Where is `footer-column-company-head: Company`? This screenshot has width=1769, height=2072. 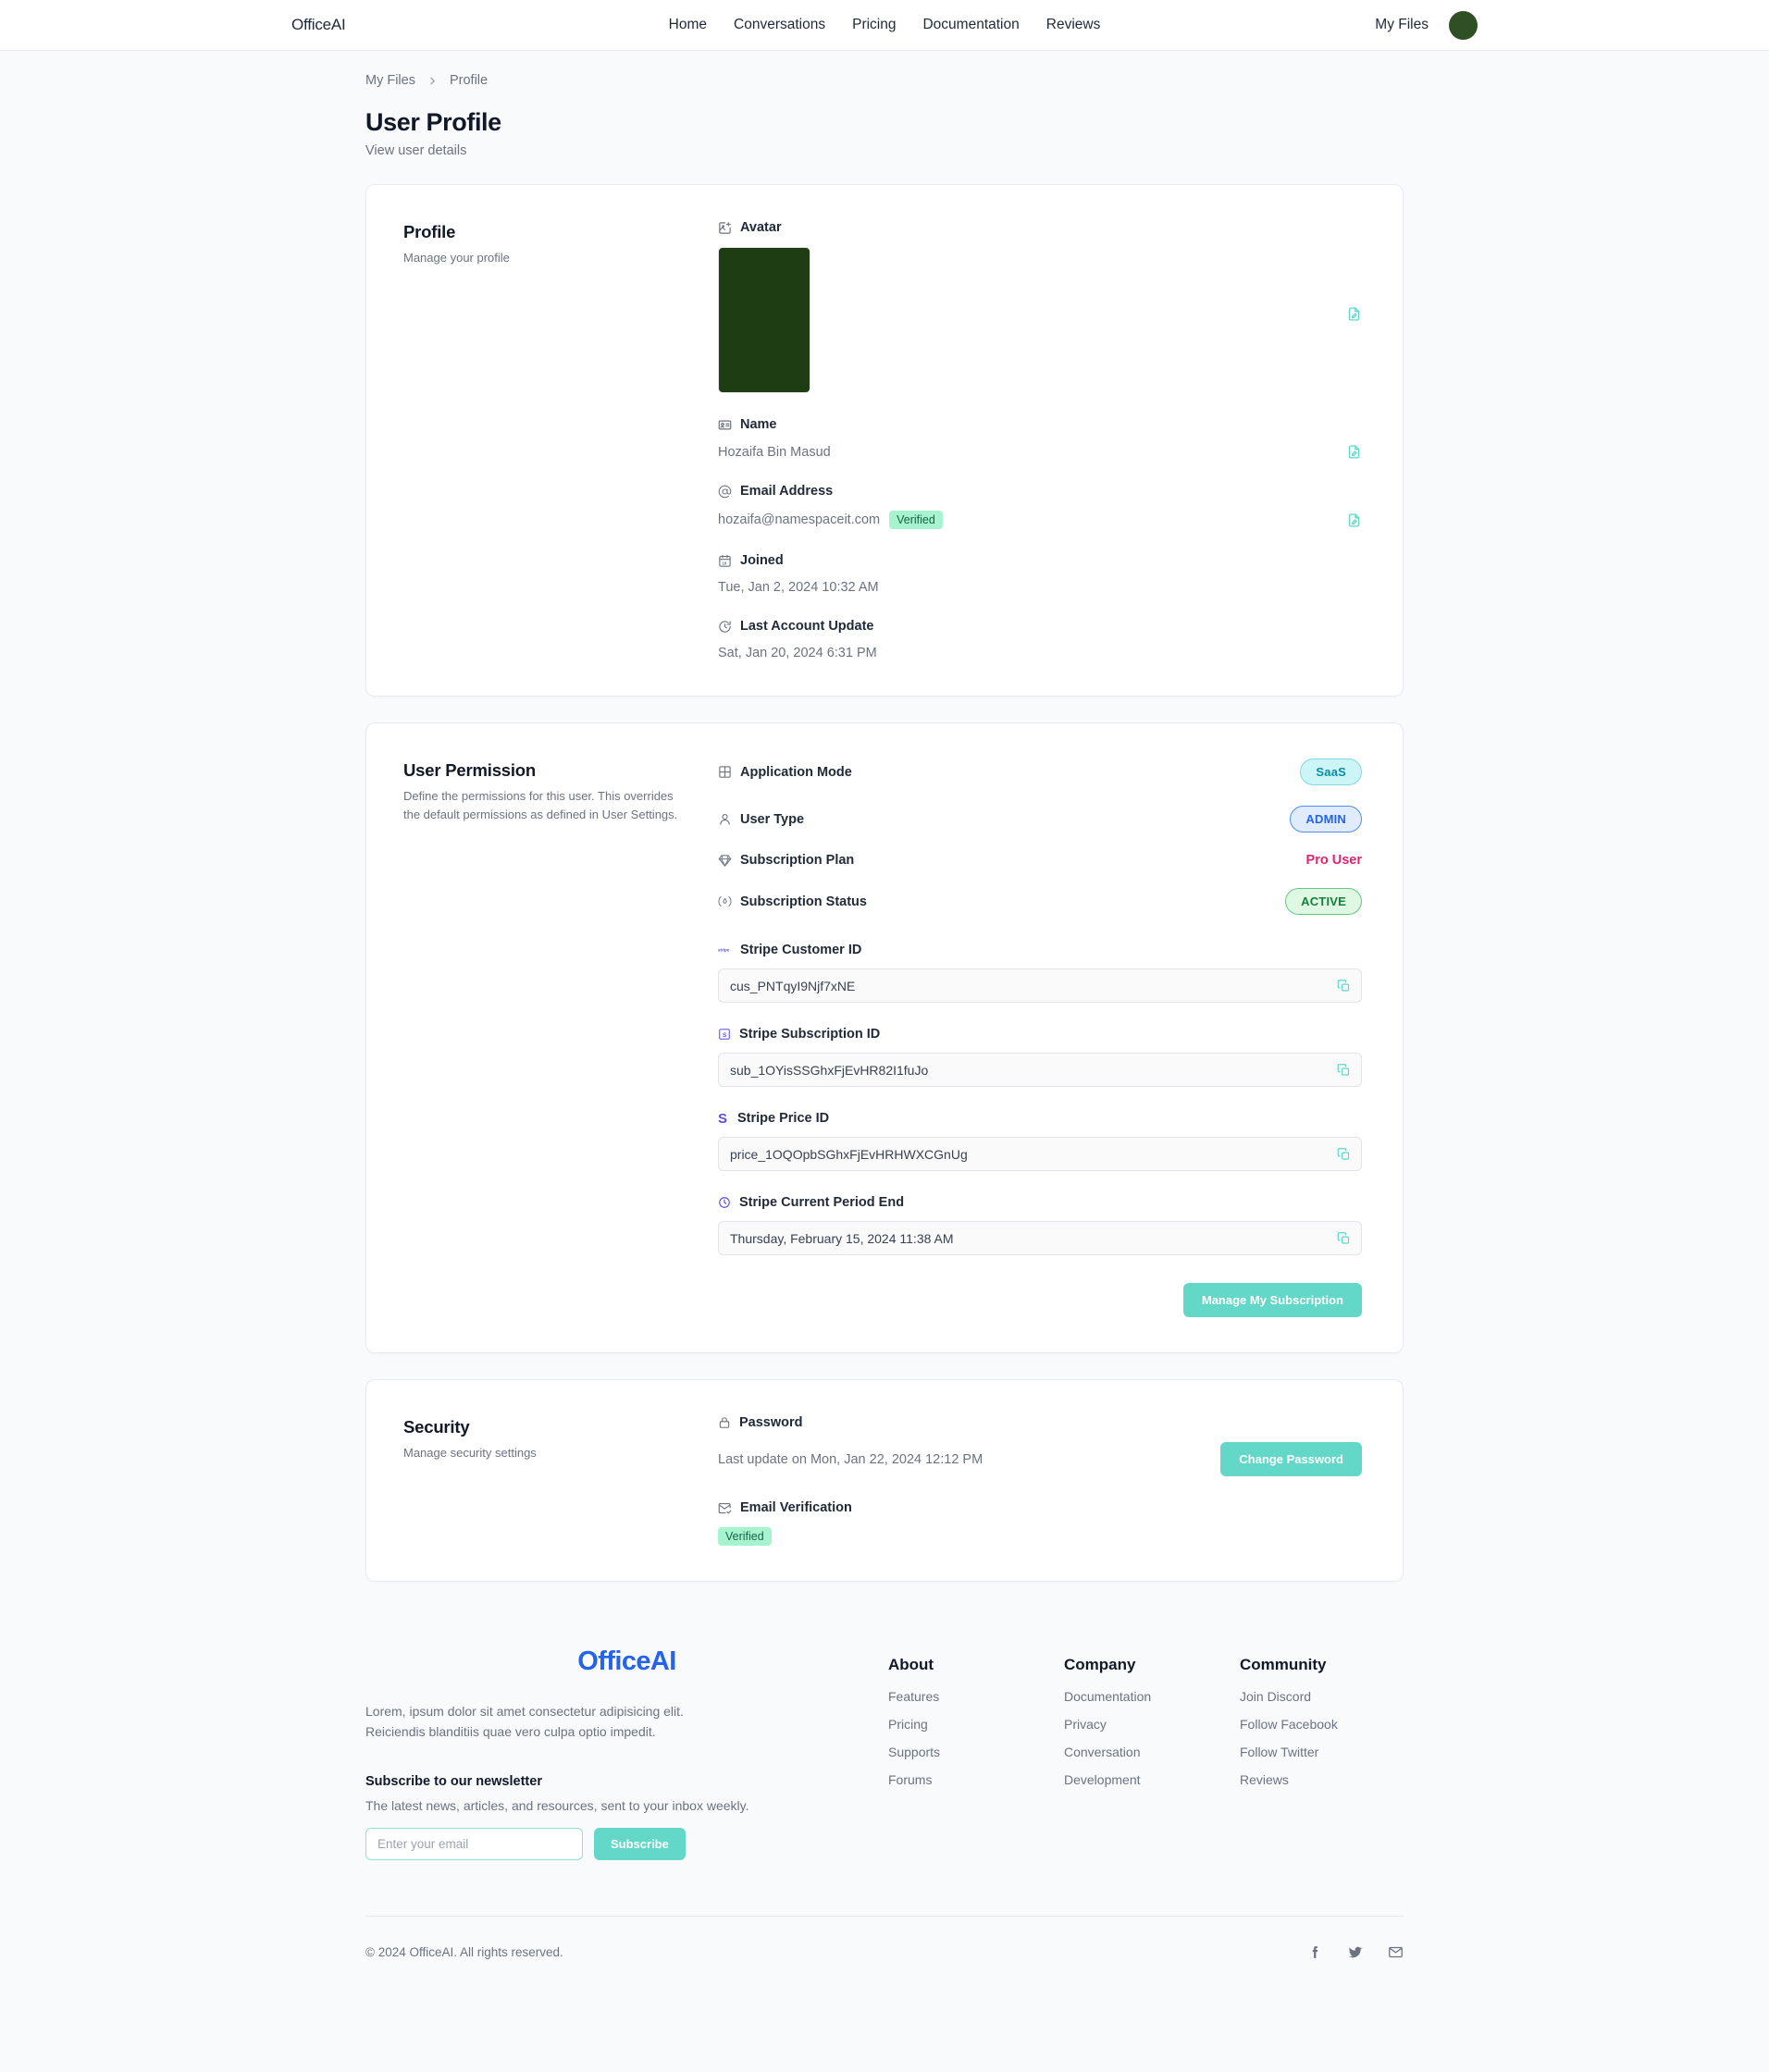
footer-column-company-head: Company is located at coordinates (1100, 1665).